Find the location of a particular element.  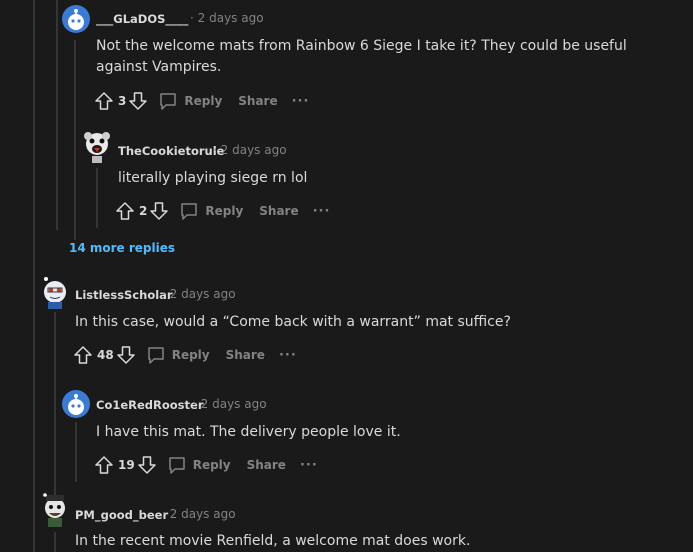

comment-actions: 48 Reply Share ··· is located at coordinates (185, 355).